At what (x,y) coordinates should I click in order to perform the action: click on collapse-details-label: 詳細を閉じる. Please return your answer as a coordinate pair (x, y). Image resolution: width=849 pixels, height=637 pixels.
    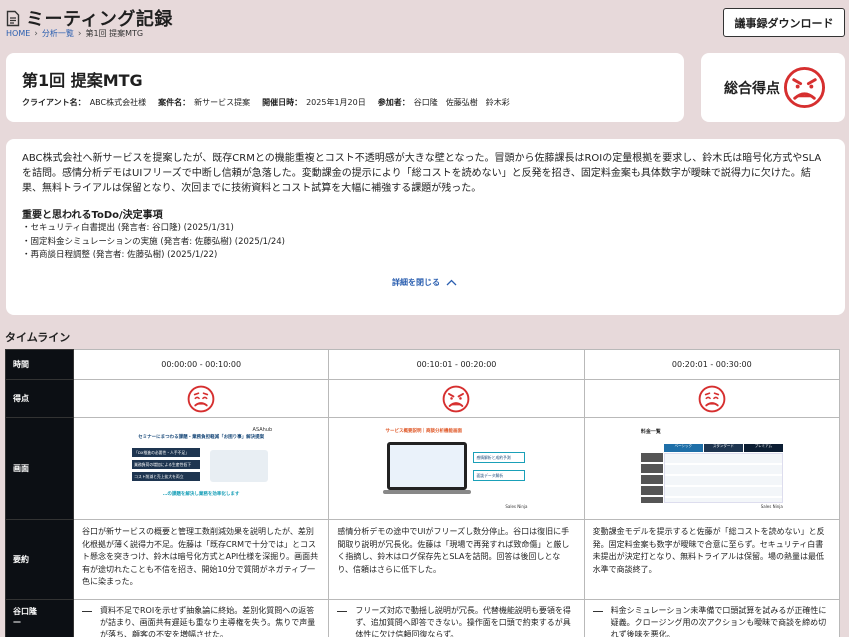
    Looking at the image, I should click on (416, 282).